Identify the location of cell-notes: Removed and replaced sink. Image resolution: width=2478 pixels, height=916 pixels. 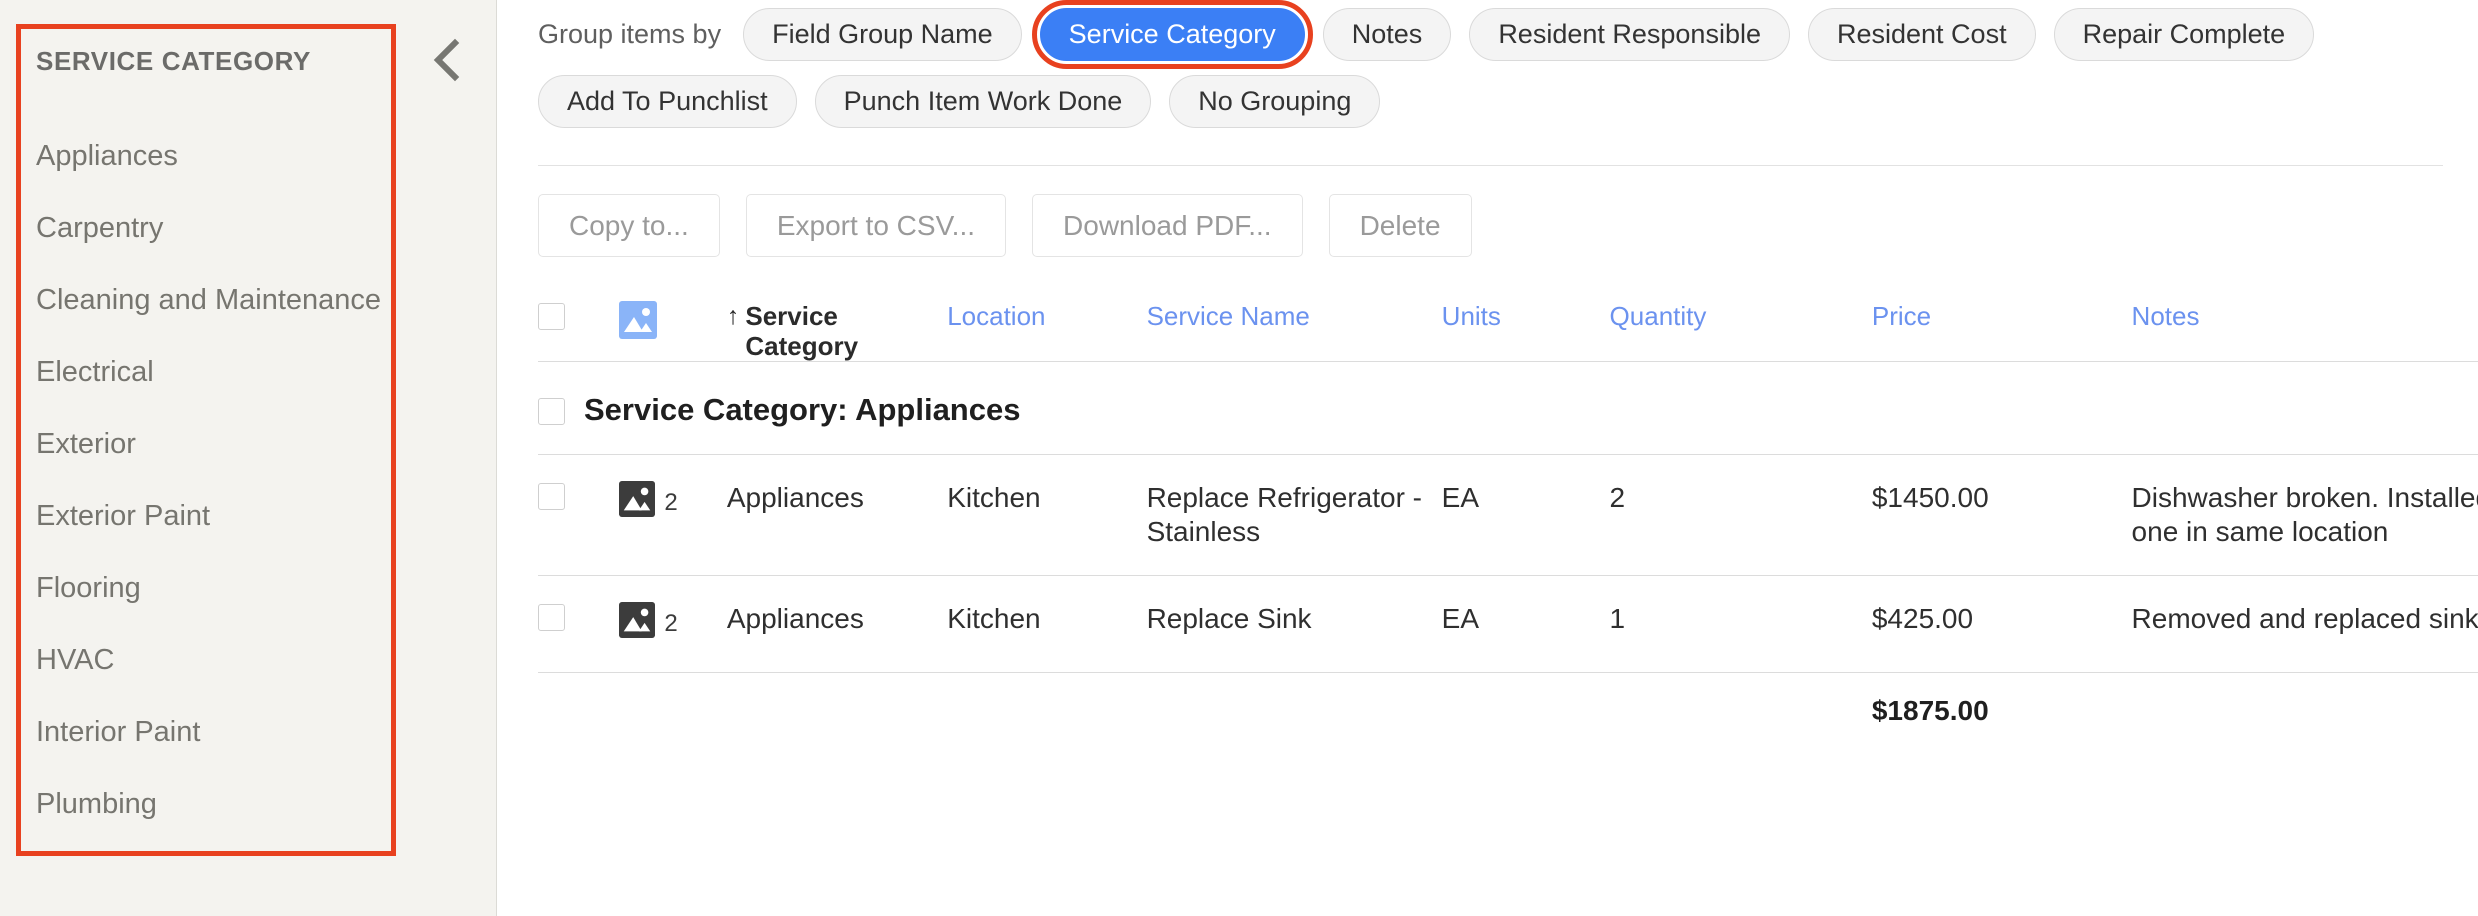
(2304, 624).